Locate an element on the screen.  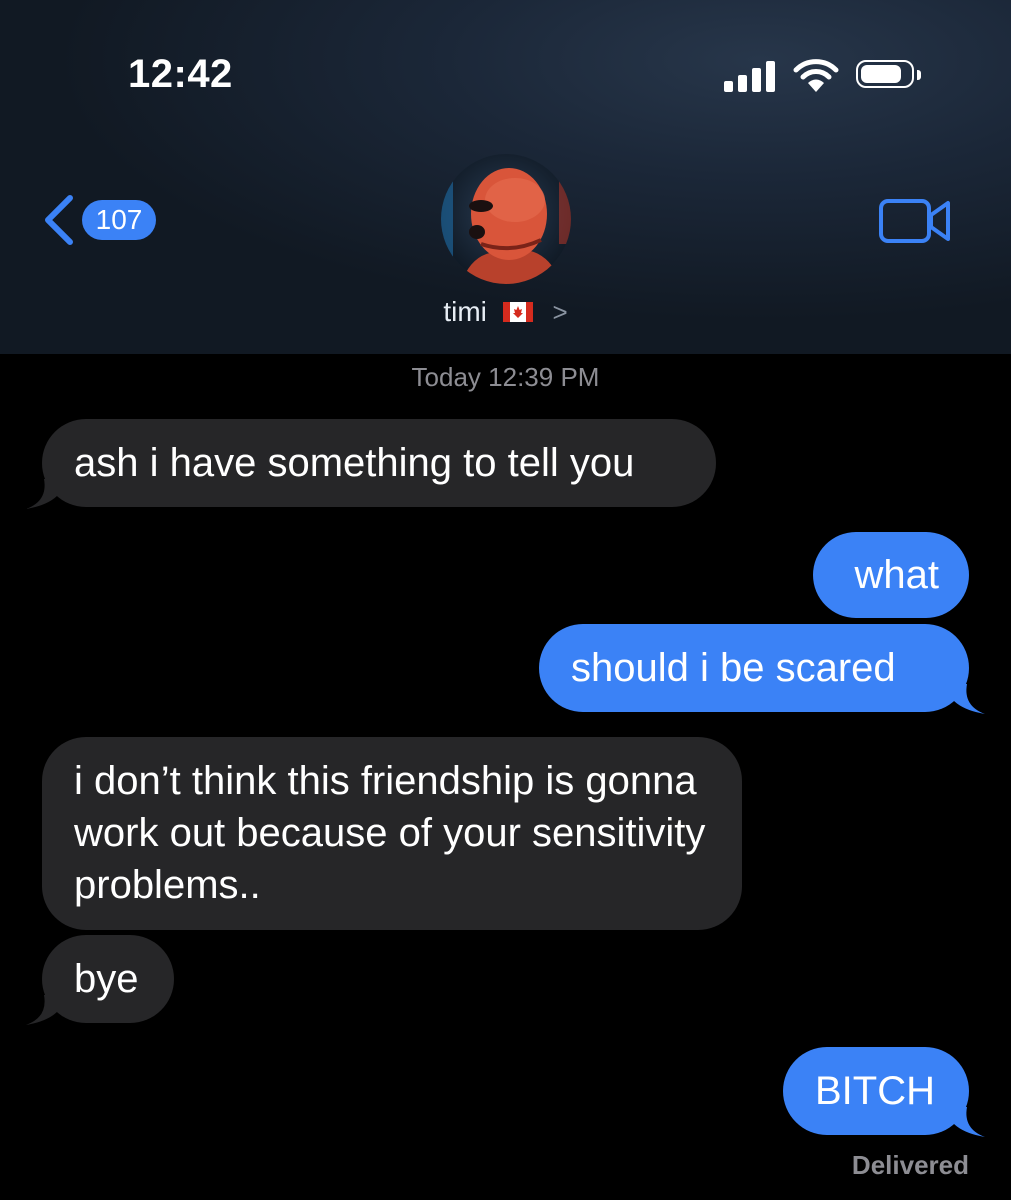
chevron-right-icon: > is located at coordinates (560, 312).